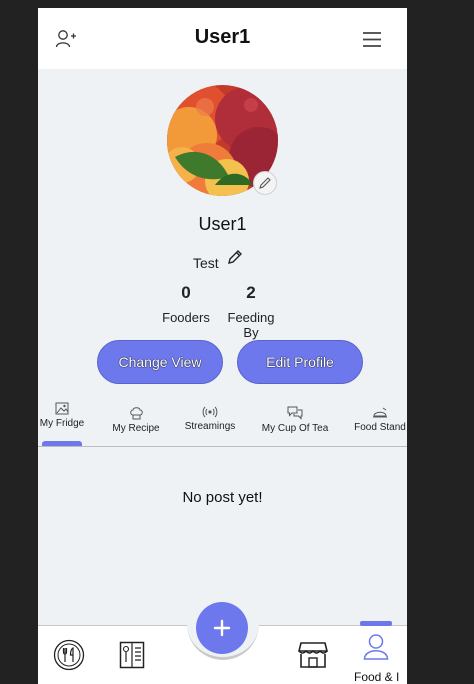  Describe the element at coordinates (251, 292) in the screenshot. I see `stat-value: 2` at that location.